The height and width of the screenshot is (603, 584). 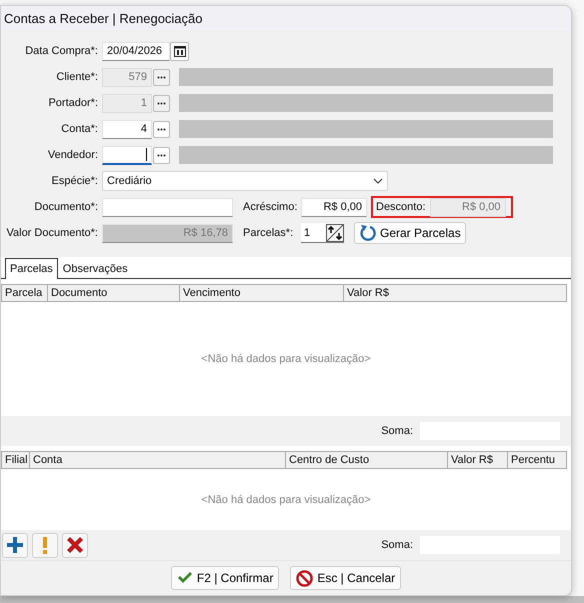 What do you see at coordinates (346, 578) in the screenshot?
I see `cancel-button: Esc | Cancelar` at bounding box center [346, 578].